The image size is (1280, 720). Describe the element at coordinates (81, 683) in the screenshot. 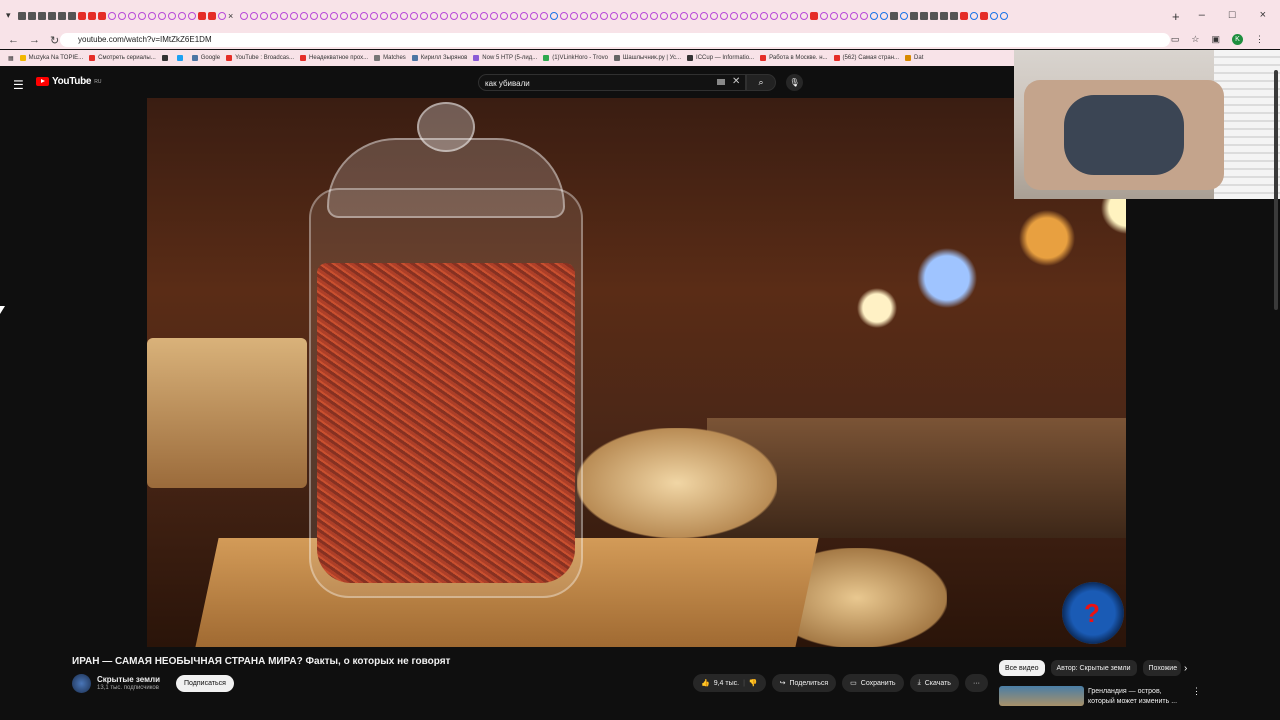

I see `channel-avatar` at that location.